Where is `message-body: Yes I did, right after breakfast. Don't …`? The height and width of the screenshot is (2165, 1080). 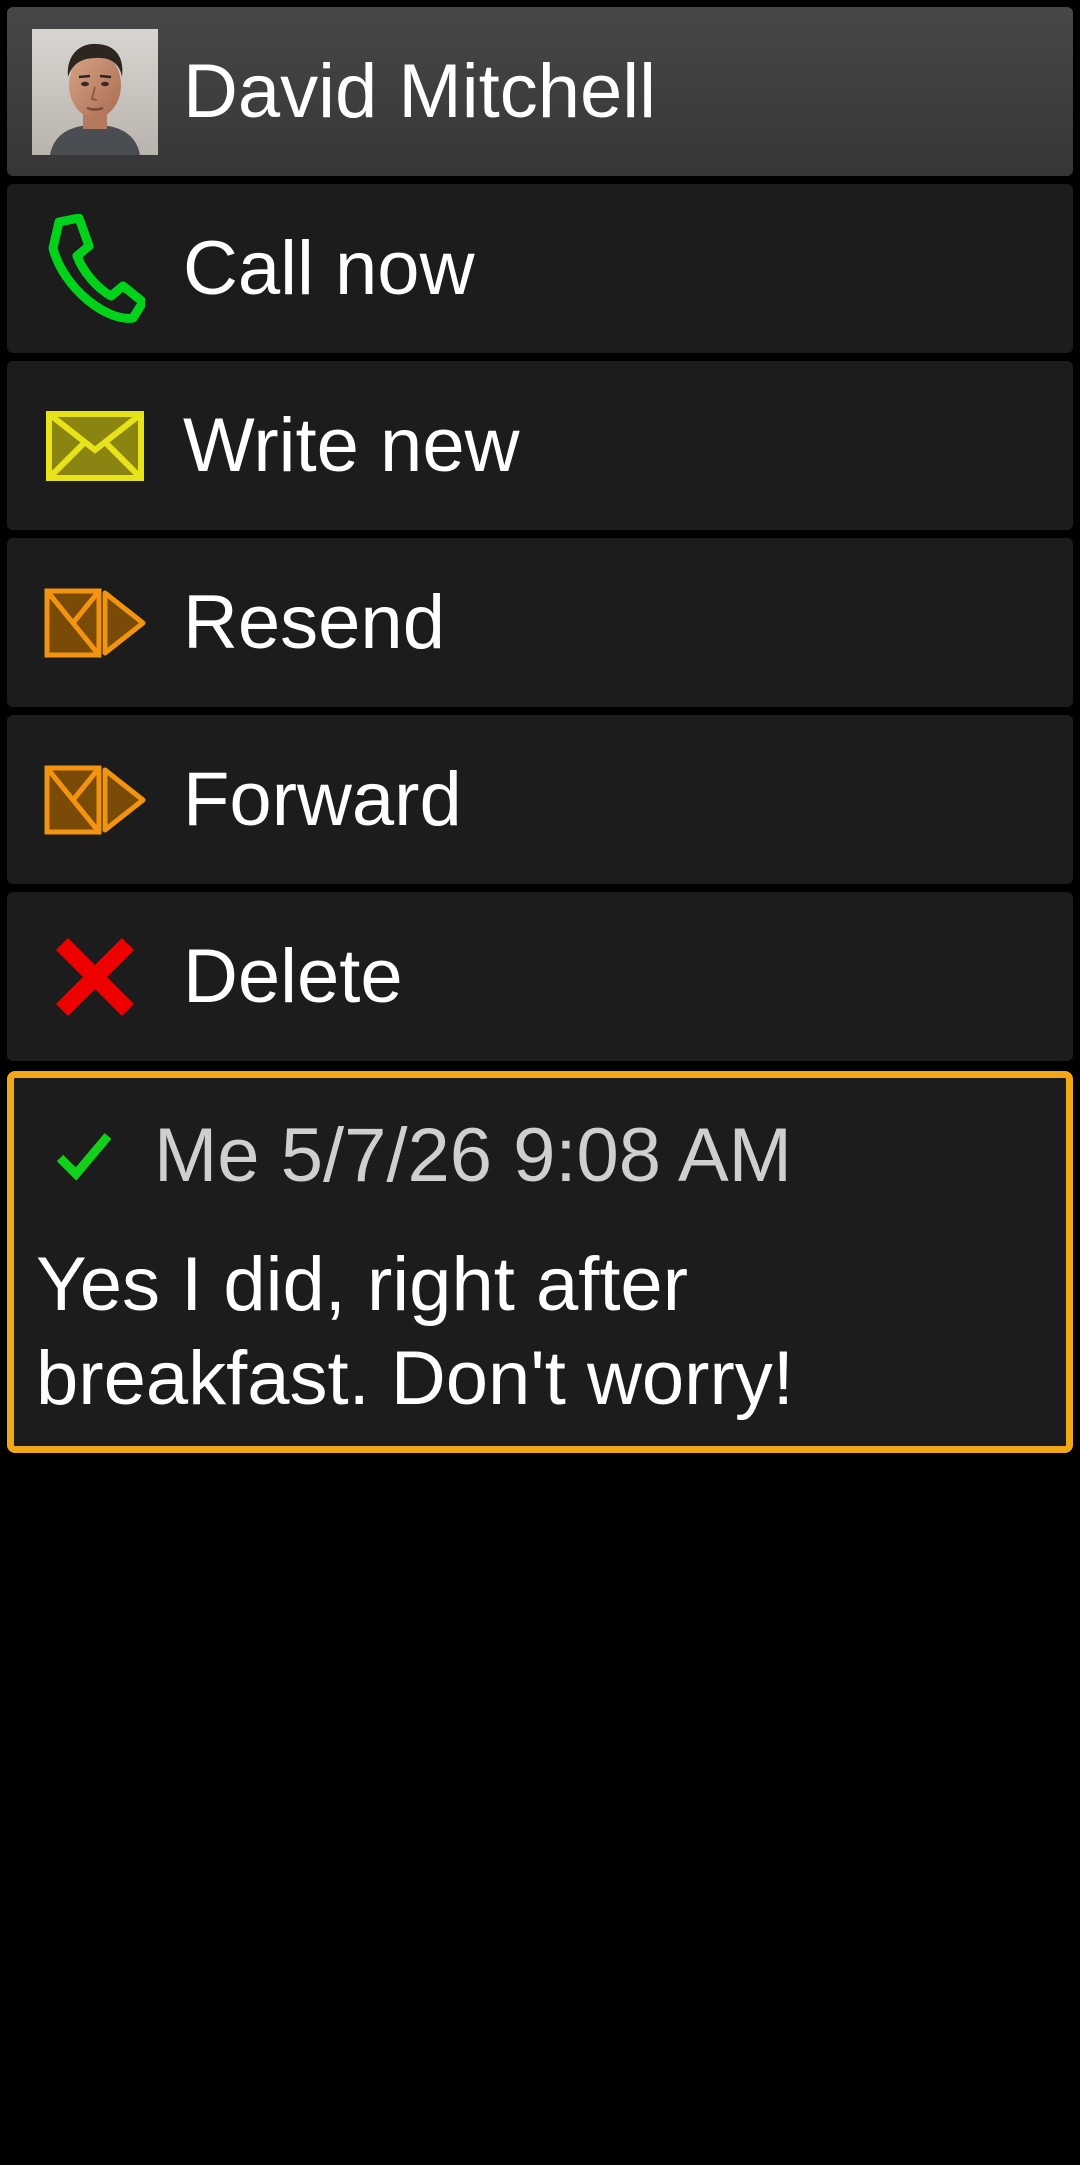 message-body: Yes I did, right after breakfast. Don't … is located at coordinates (536, 1332).